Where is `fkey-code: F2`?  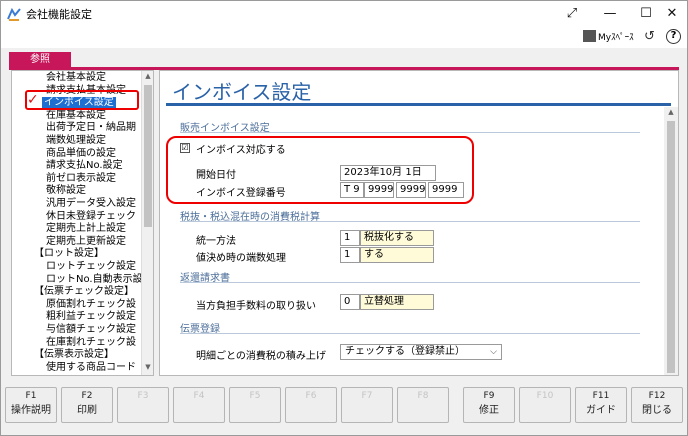
fkey-code: F2 is located at coordinates (87, 396).